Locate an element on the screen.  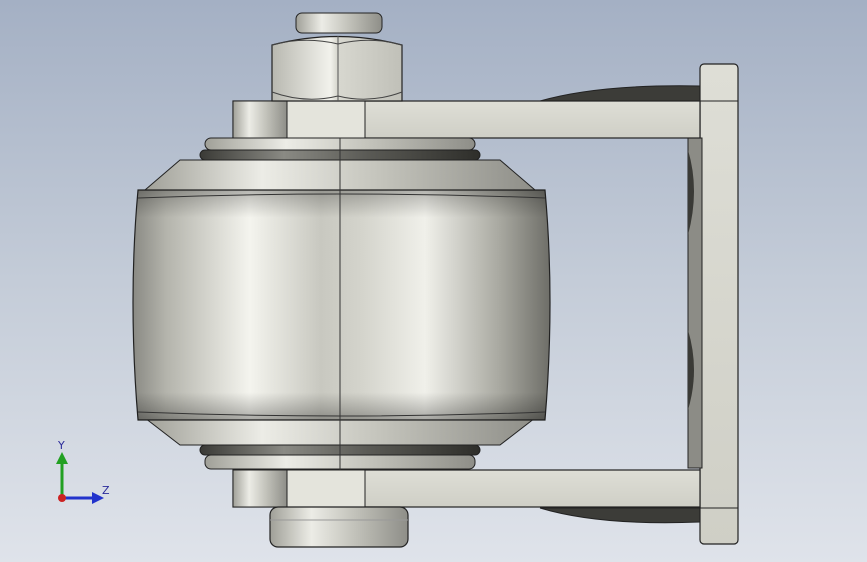
coordinate-triad: Y Z is located at coordinates (83, 471).